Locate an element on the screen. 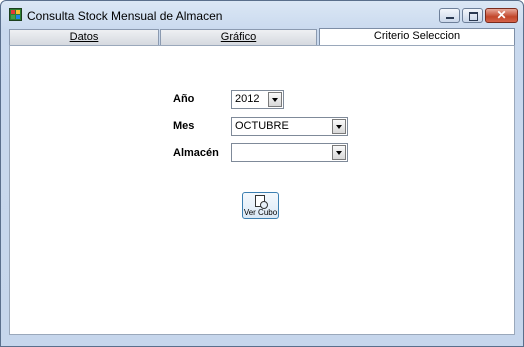 Image resolution: width=524 pixels, height=347 pixels. ver-cubo-label: Ver Cubo is located at coordinates (260, 212).